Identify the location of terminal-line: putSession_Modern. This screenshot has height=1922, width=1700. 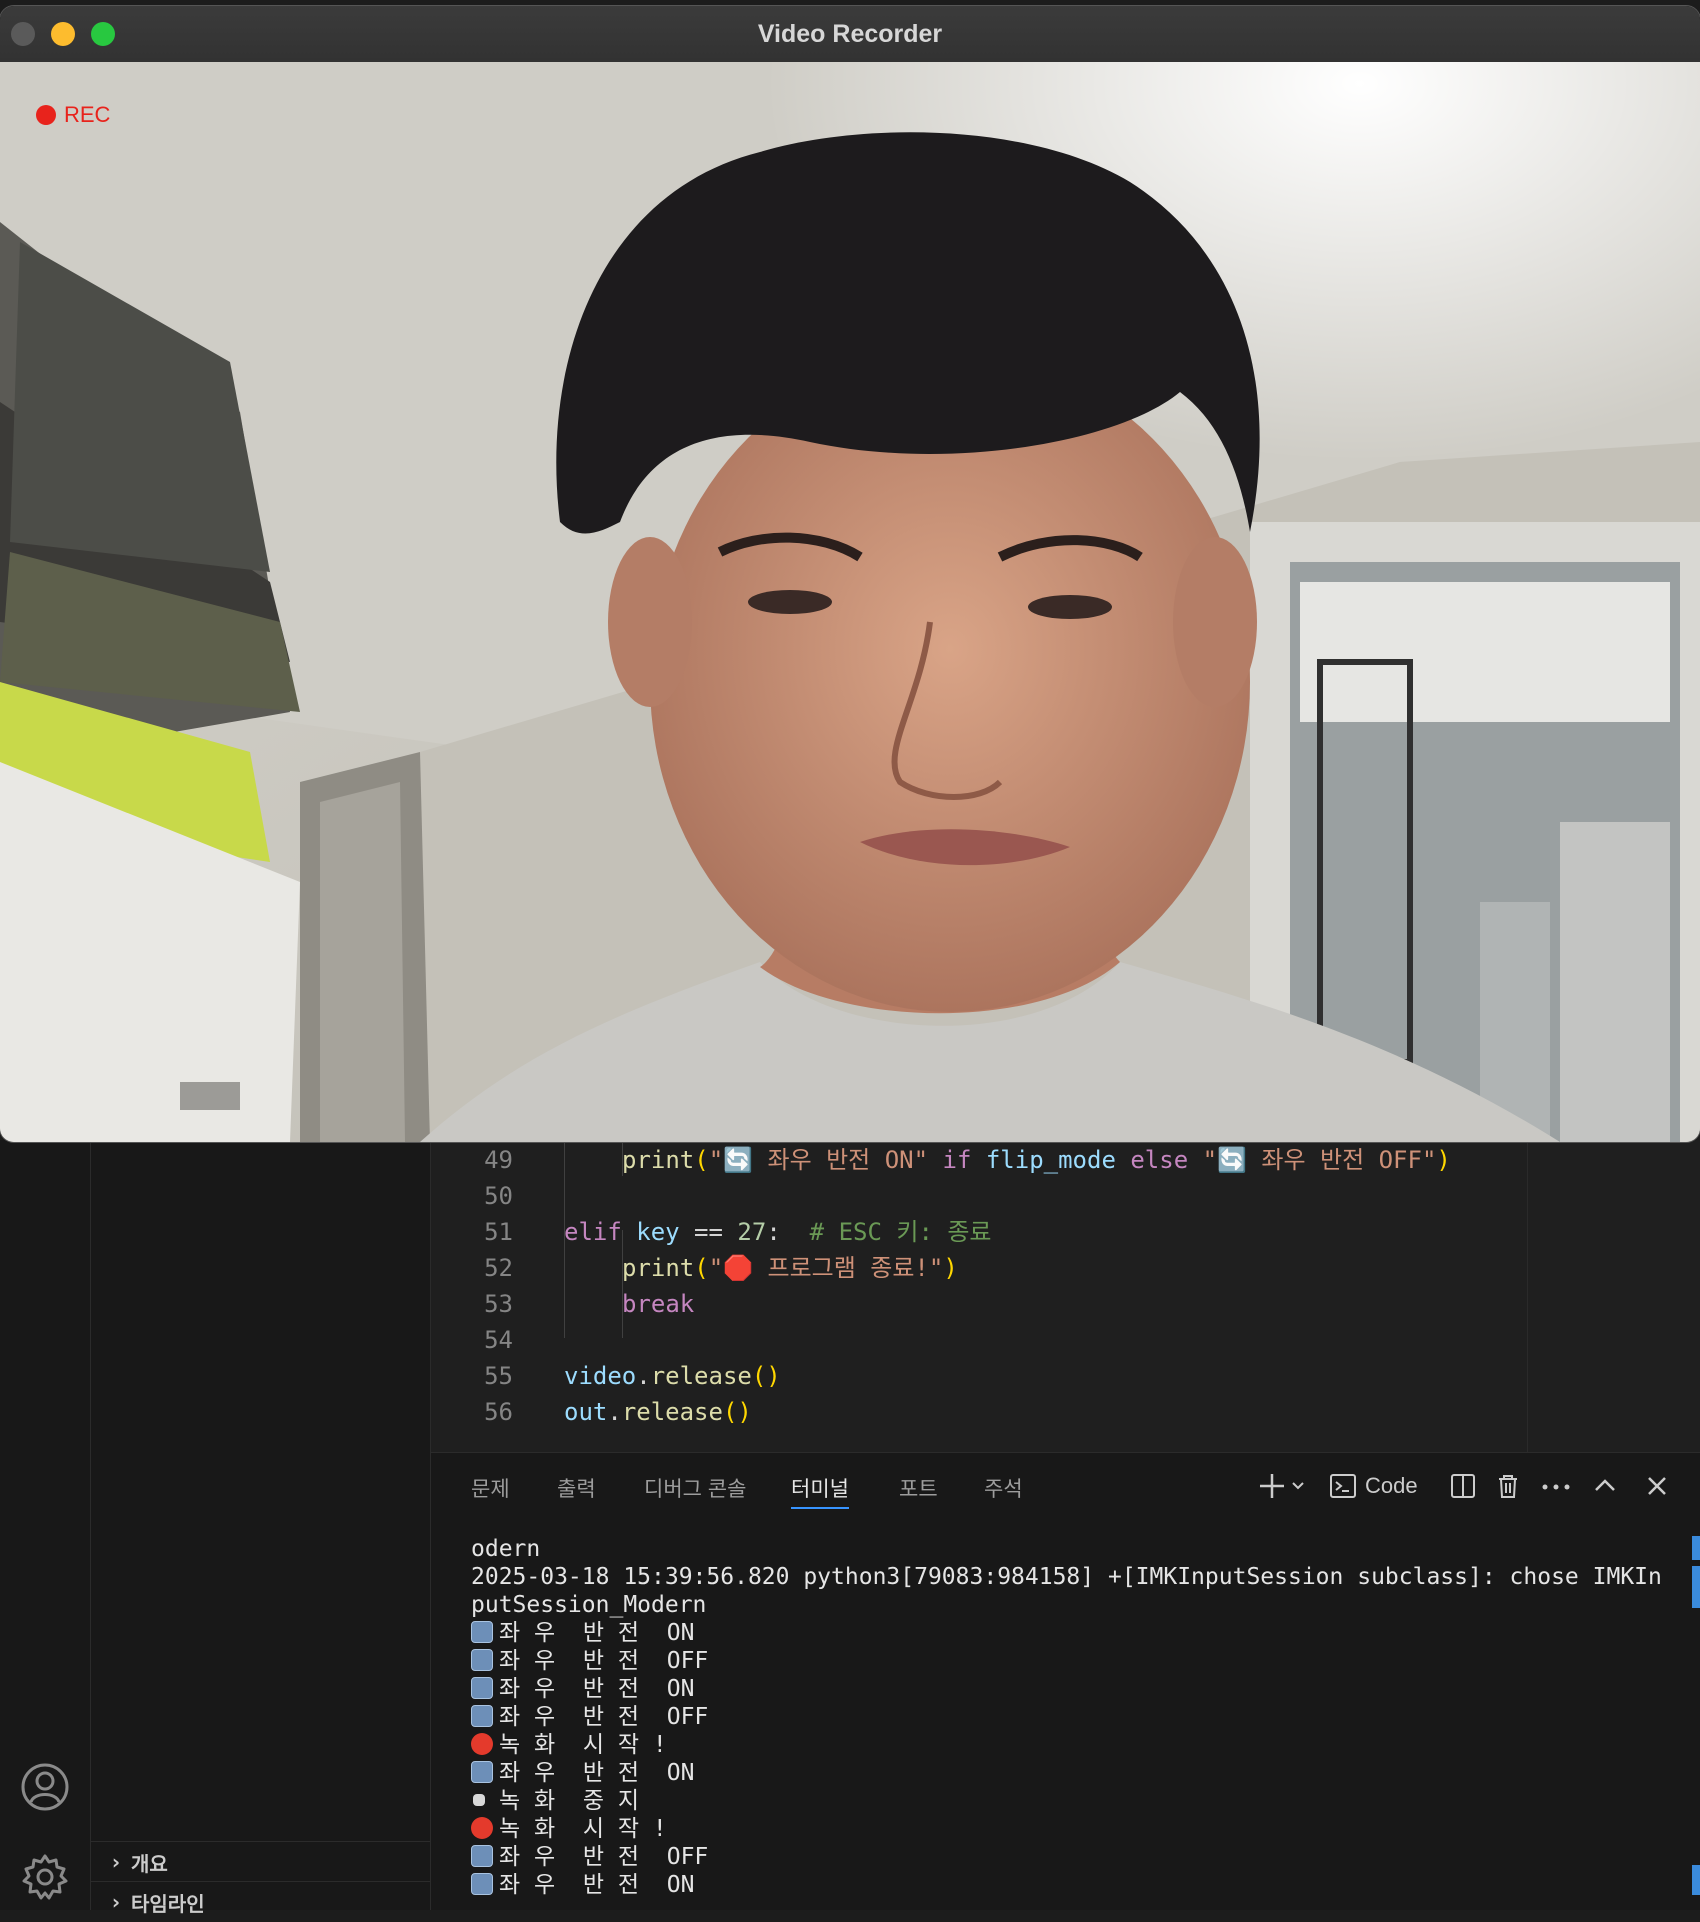
(1071, 1605).